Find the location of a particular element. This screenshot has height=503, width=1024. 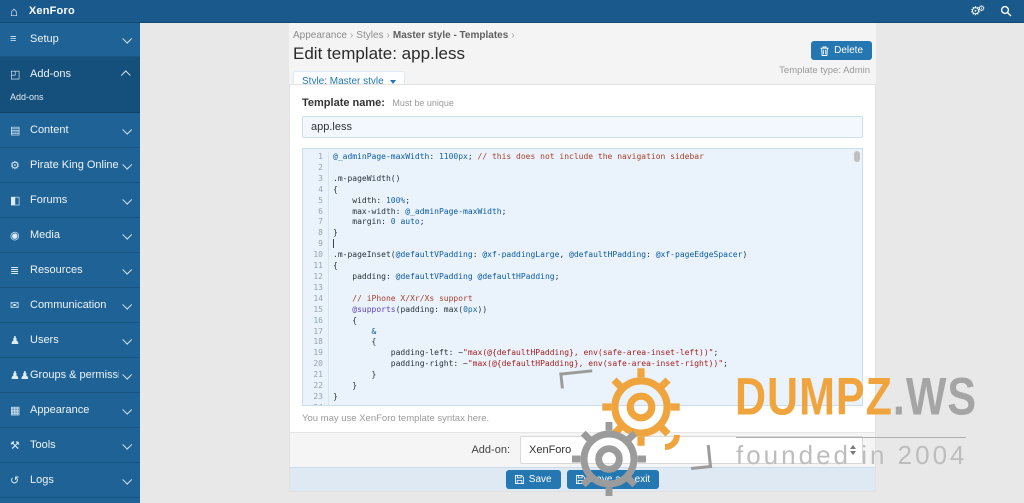

search-icon is located at coordinates (1006, 11).